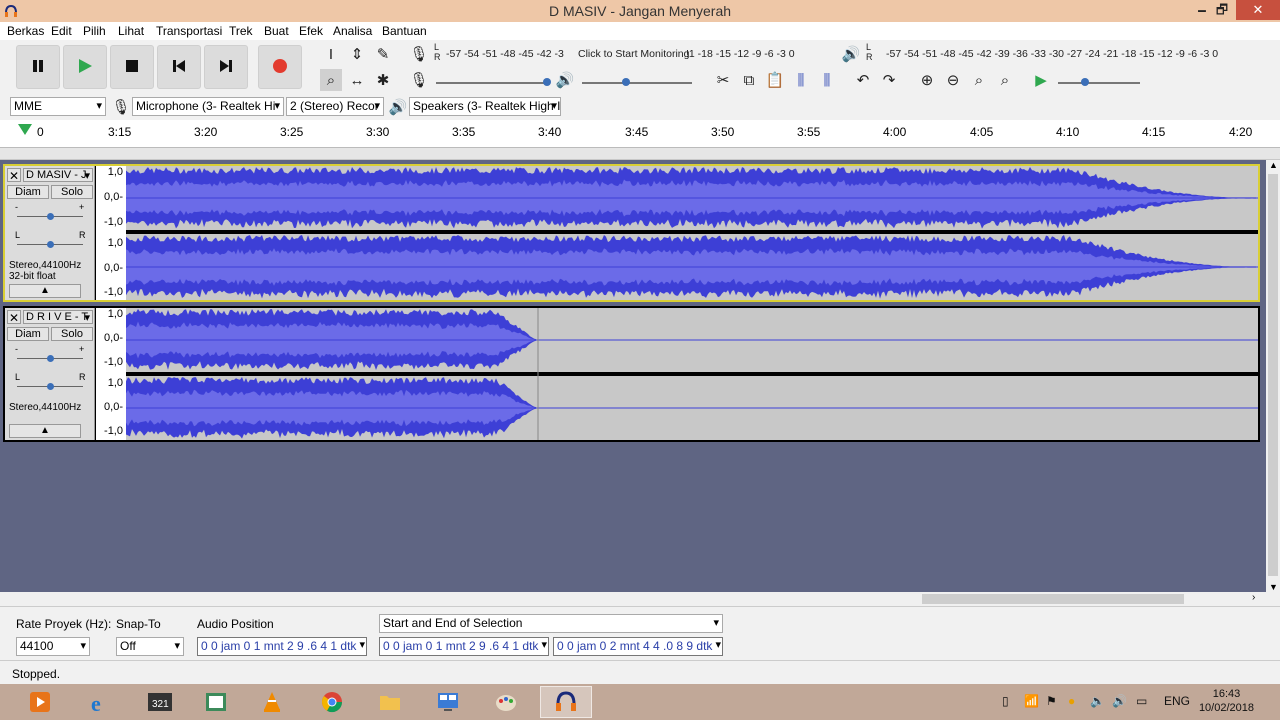  Describe the element at coordinates (953, 80) in the screenshot. I see `zoom-out-icon: ⊖` at that location.